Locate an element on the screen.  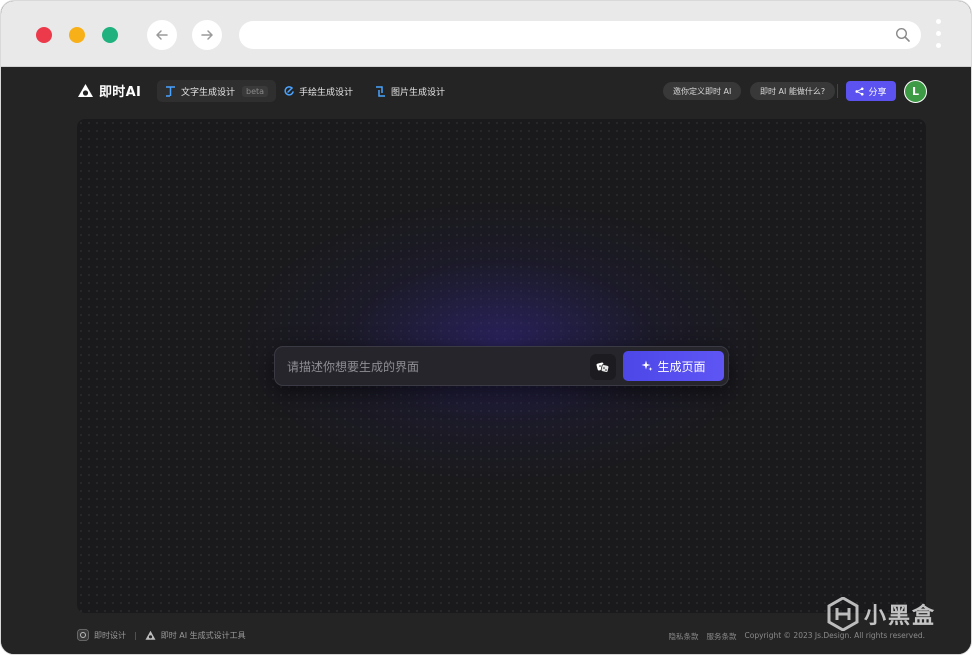
text-generate-icon is located at coordinates (170, 91).